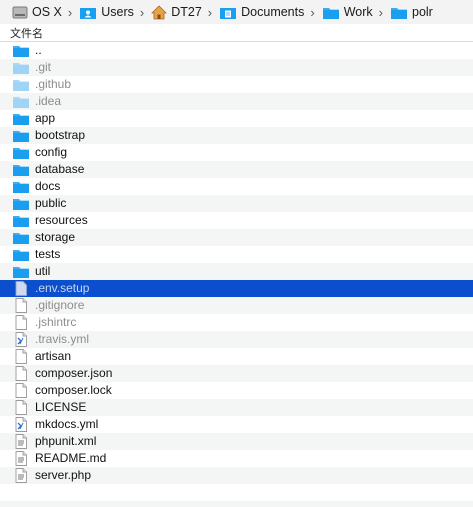 The width and height of the screenshot is (473, 507). I want to click on folder-row: .git, so click(236, 67).